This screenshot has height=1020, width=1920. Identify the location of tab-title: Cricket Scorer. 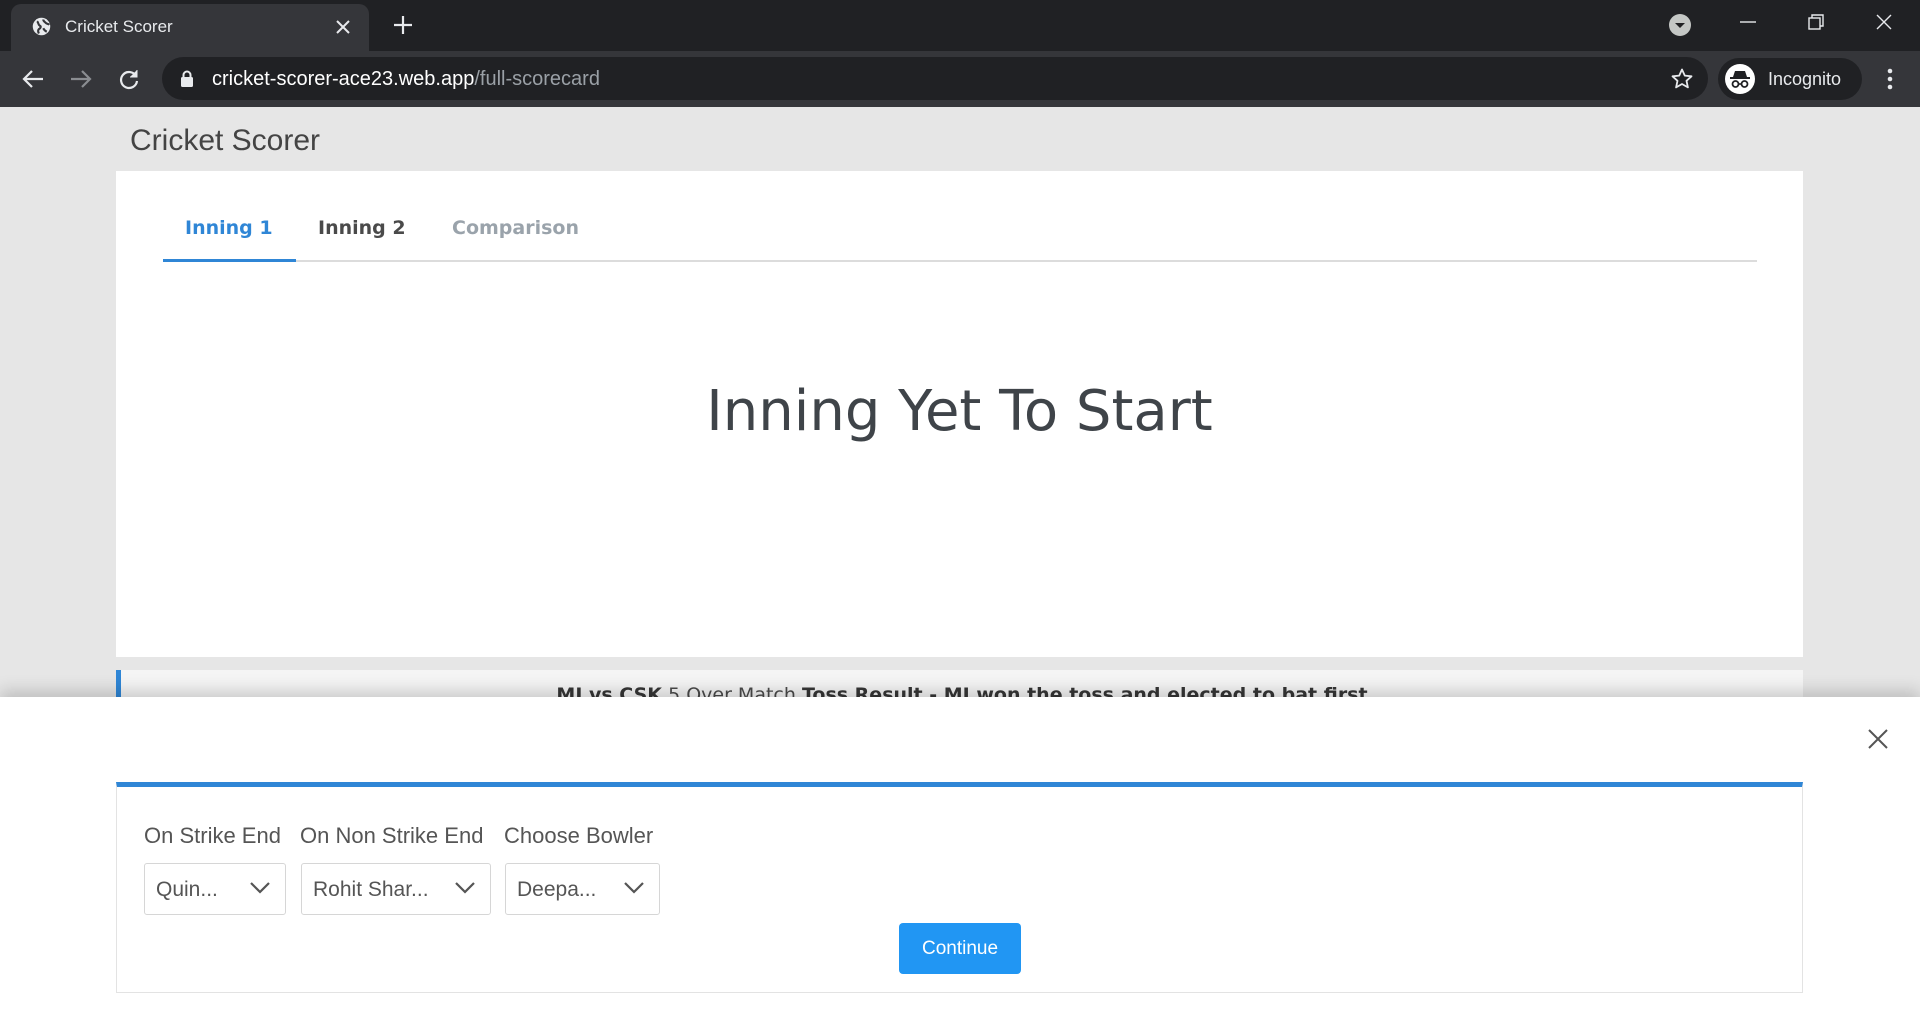
(119, 26).